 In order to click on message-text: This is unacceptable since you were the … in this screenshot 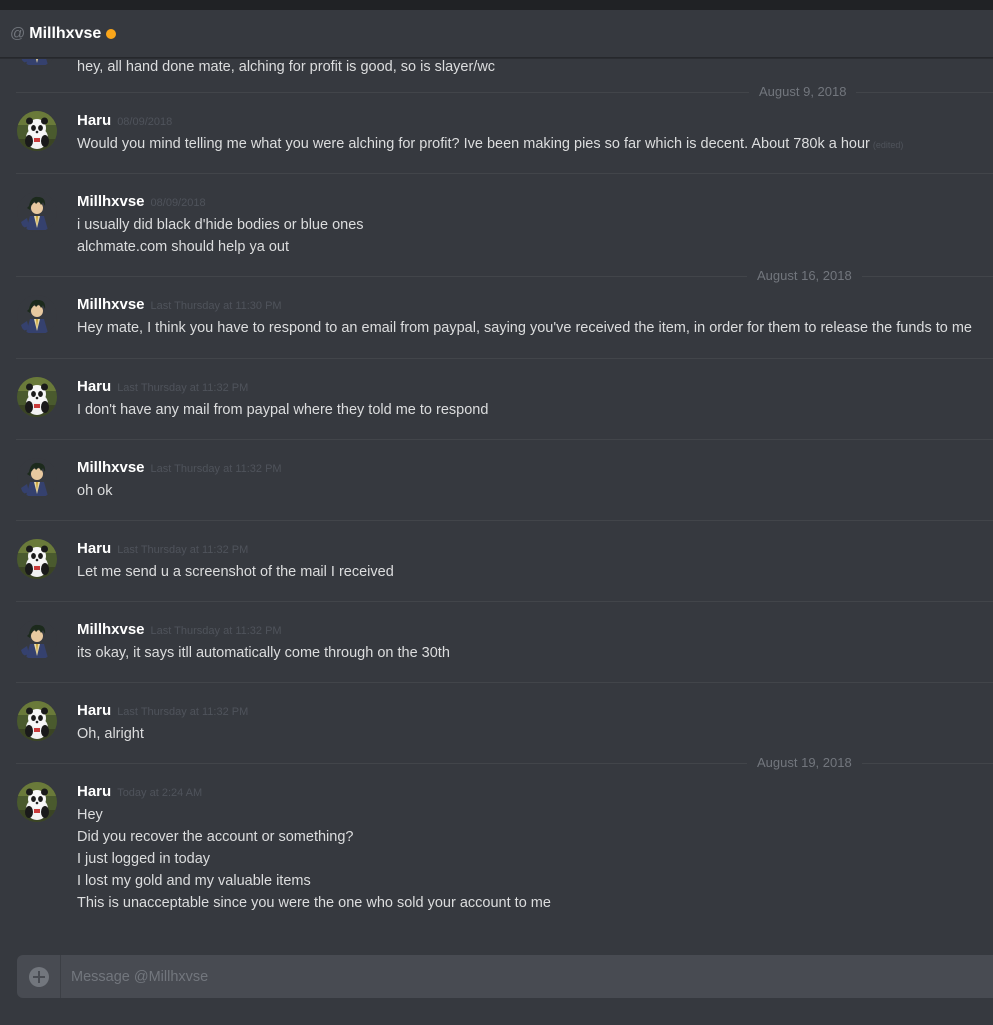, I will do `click(314, 903)`.